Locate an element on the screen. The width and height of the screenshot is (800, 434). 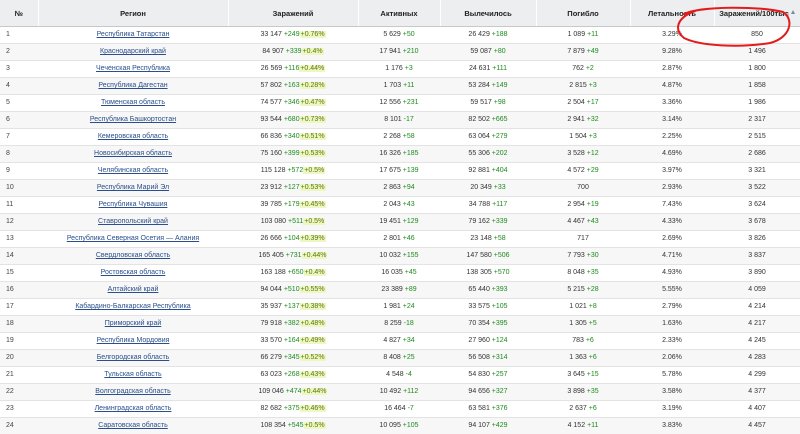
deaths-value: 2 637 is located at coordinates (578, 408).